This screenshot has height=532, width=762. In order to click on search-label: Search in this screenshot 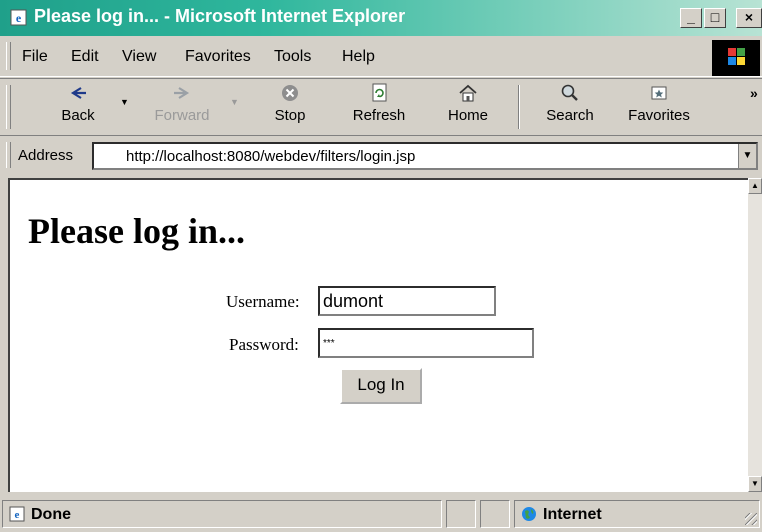, I will do `click(570, 115)`.